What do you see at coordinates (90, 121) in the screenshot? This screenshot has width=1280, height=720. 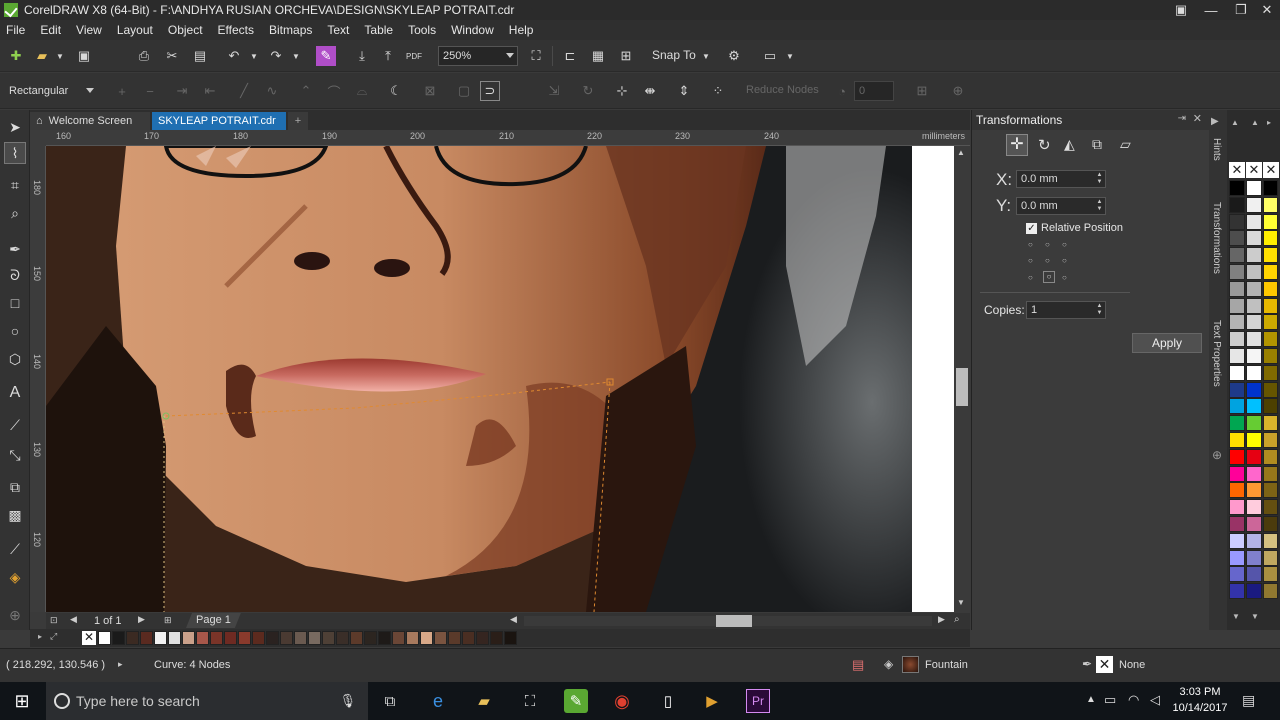 I see `tab-welcome-screen: ⌂ Welcome Screen` at bounding box center [90, 121].